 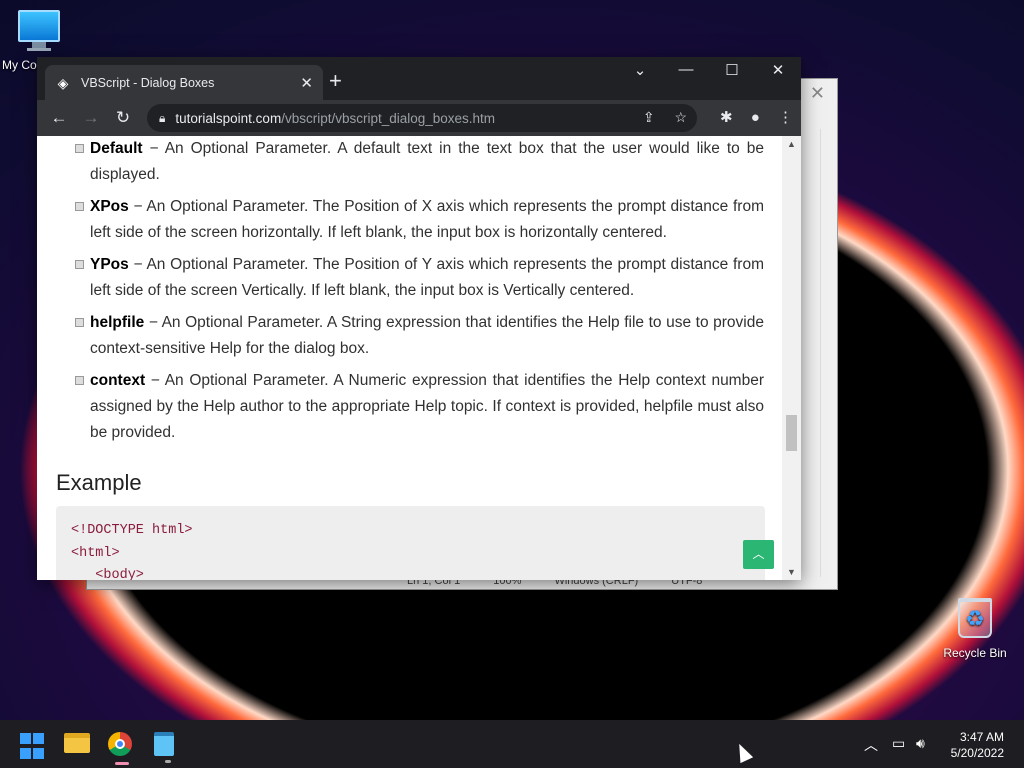 What do you see at coordinates (975, 653) in the screenshot?
I see `desktop-icon-label: Recycle Bin` at bounding box center [975, 653].